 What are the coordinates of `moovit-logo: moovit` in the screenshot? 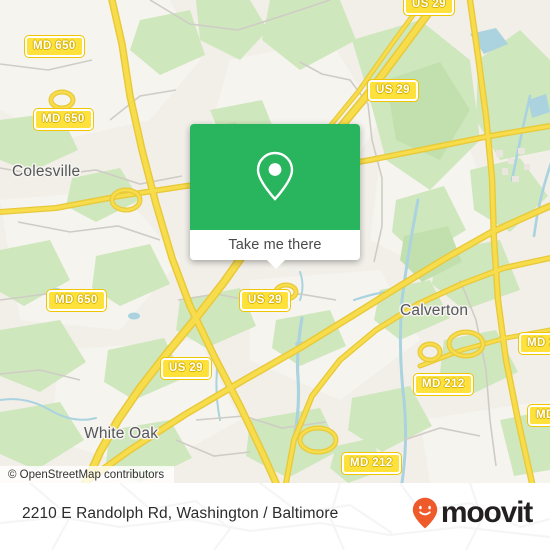 It's located at (472, 512).